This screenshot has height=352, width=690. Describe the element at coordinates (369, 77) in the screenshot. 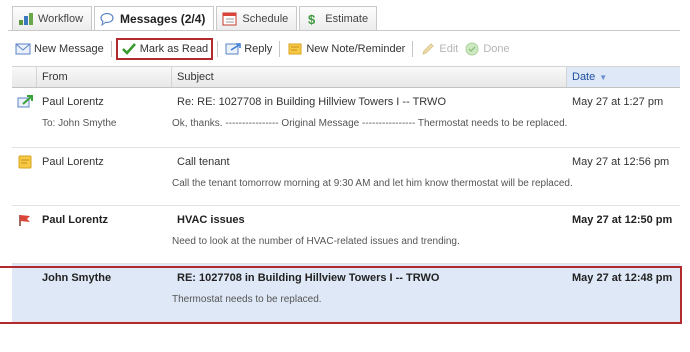

I see `subject-column-header: Subject` at that location.